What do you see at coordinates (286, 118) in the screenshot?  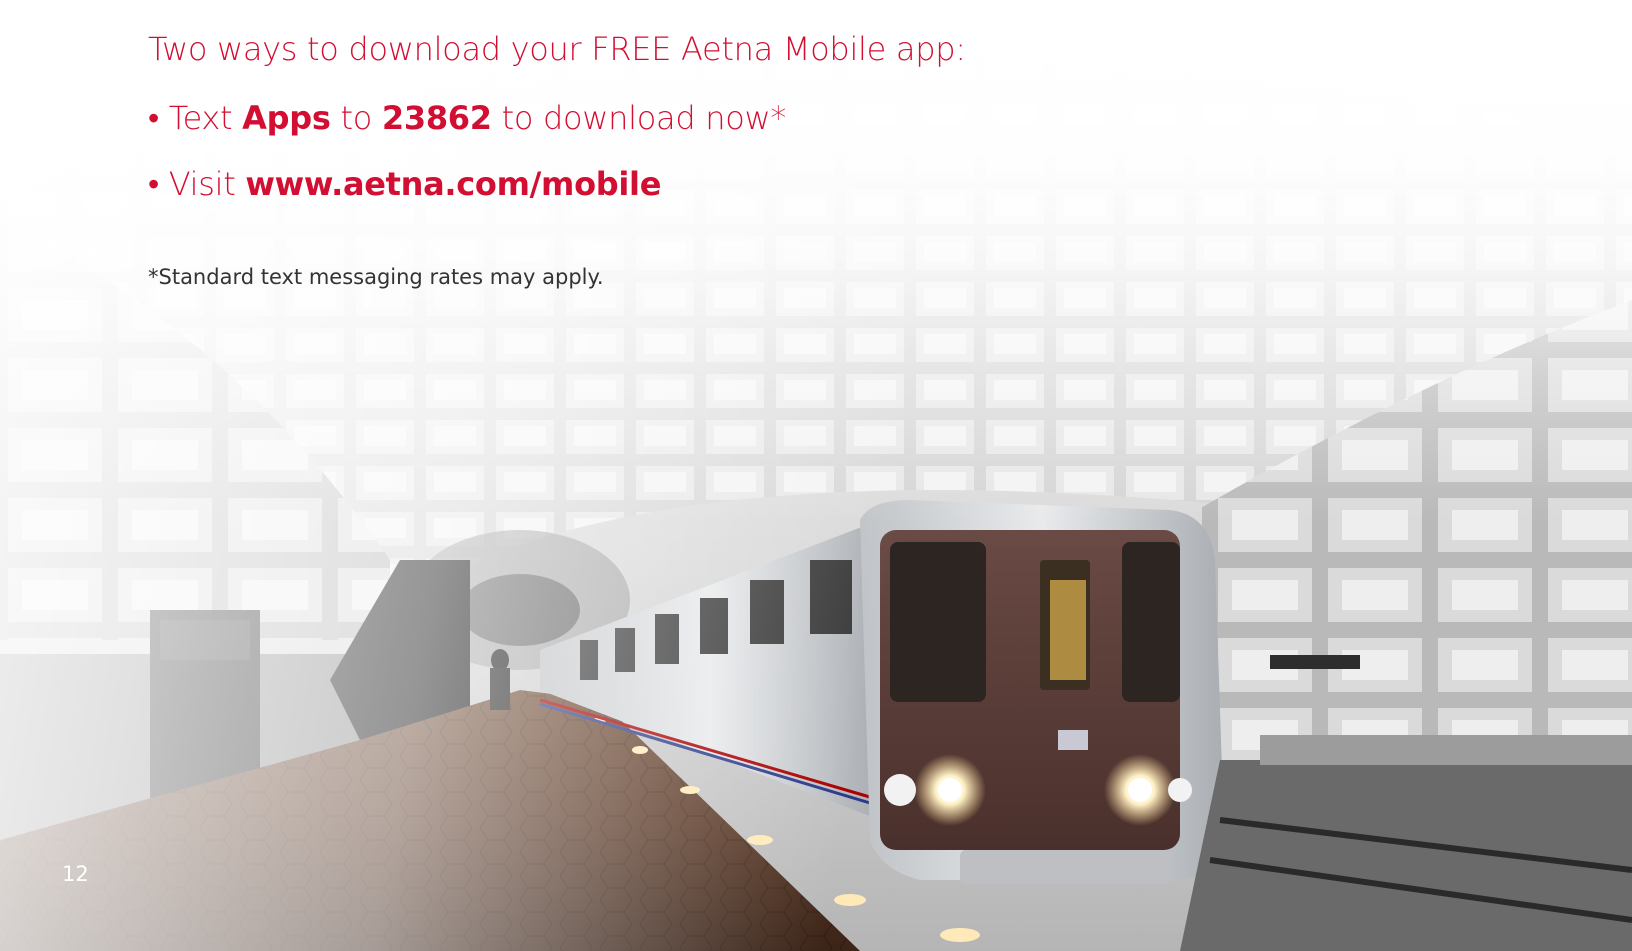 I see `text-keyword: Apps` at bounding box center [286, 118].